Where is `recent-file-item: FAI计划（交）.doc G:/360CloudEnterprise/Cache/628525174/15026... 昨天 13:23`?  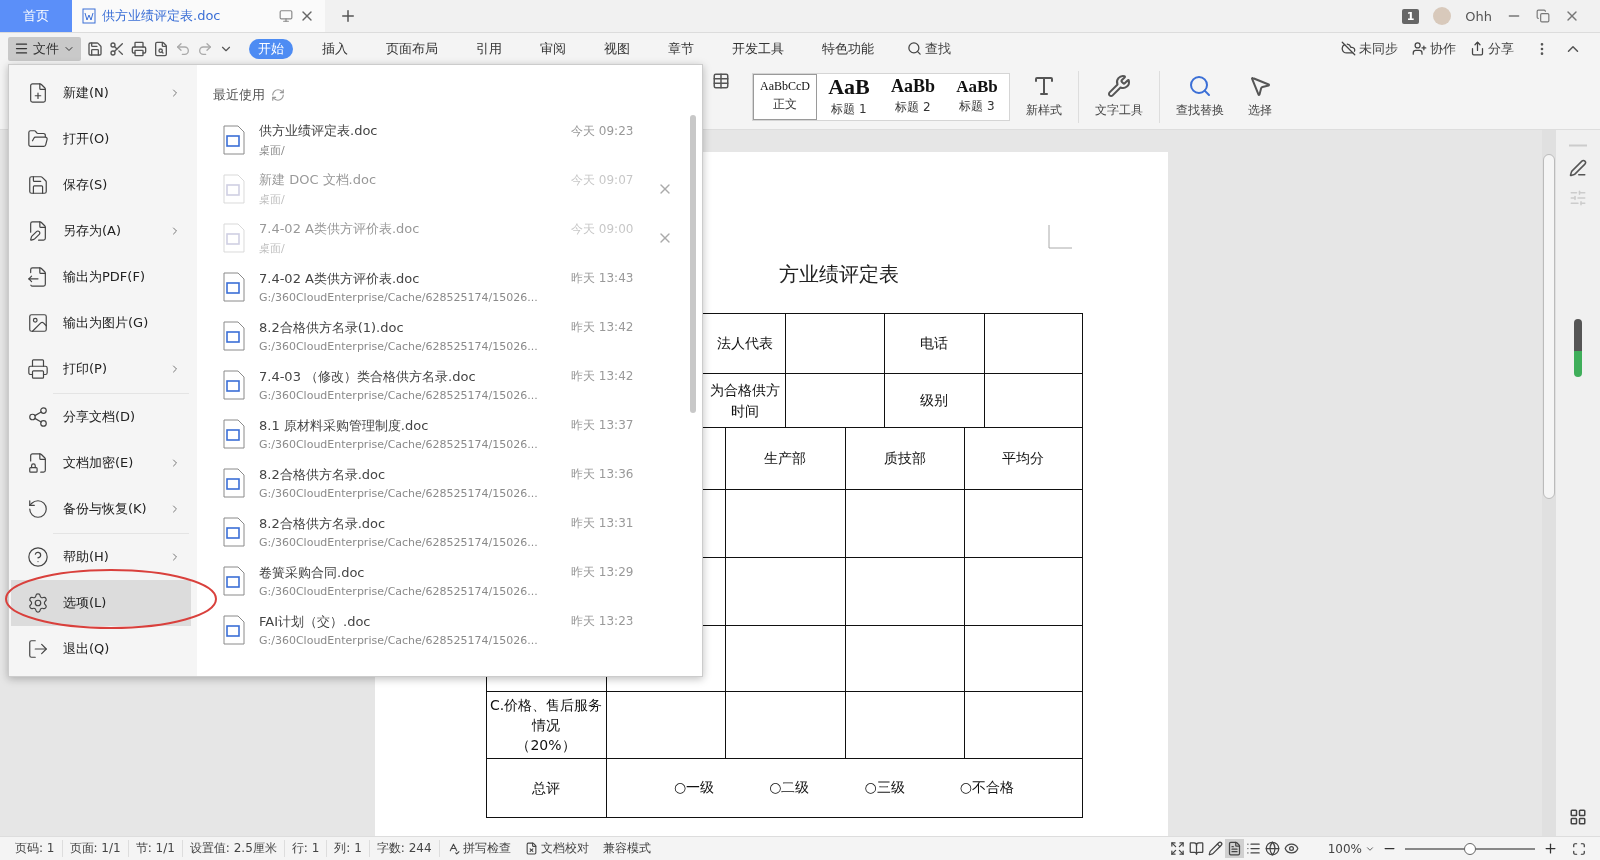 recent-file-item: FAI计划（交）.doc G:/360CloudEnterprise/Cache/628525174/15026... 昨天 13:23 is located at coordinates (457, 629).